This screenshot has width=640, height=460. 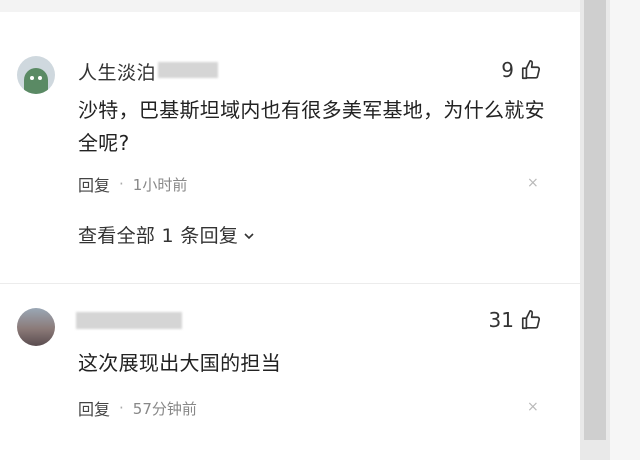 What do you see at coordinates (249, 236) in the screenshot?
I see `chevron-down-icon` at bounding box center [249, 236].